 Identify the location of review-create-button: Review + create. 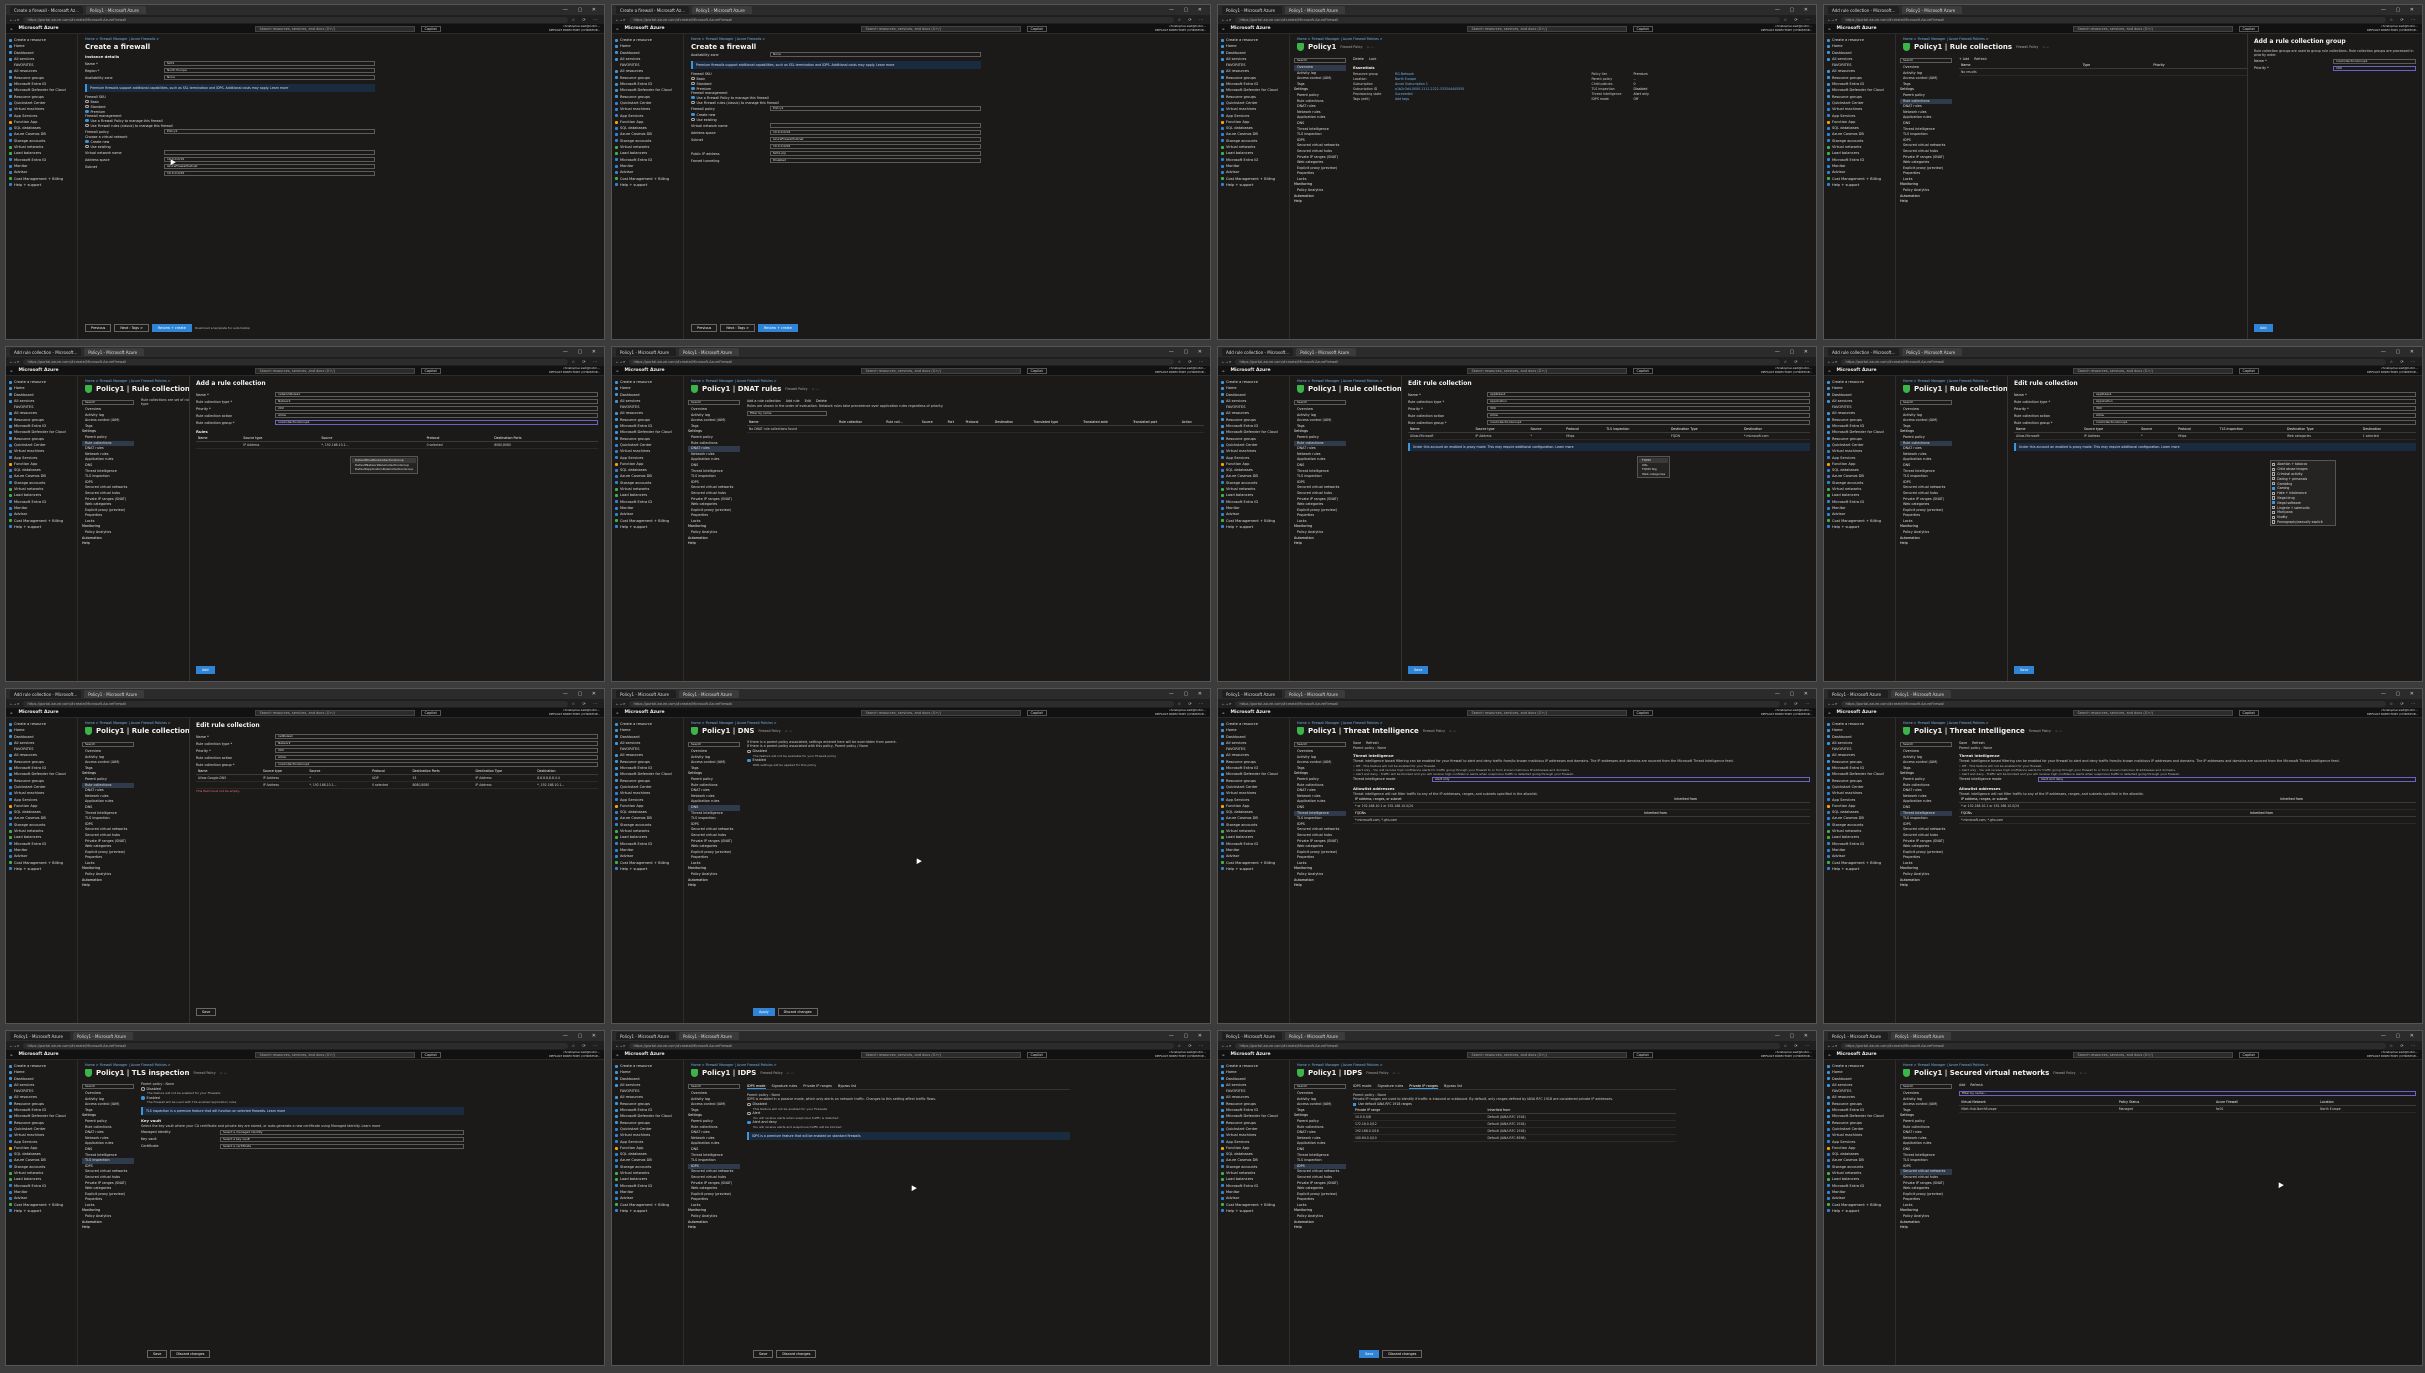
(171, 328).